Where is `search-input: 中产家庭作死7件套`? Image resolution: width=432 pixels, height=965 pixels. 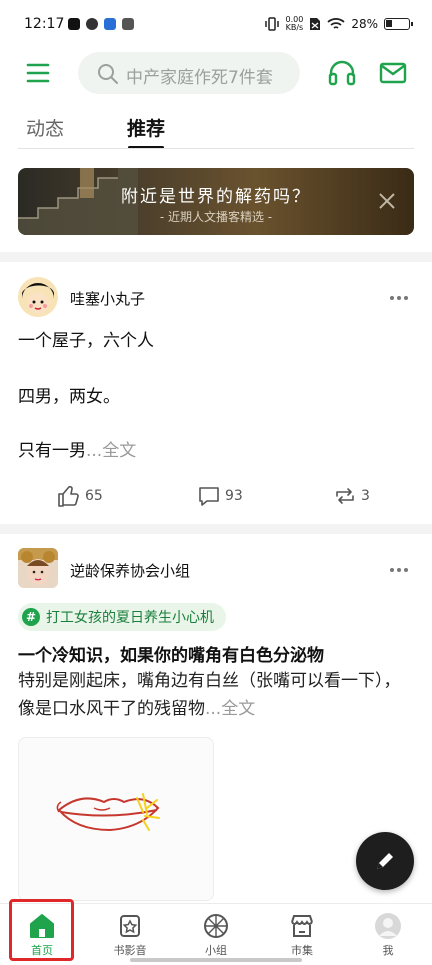 search-input: 中产家庭作死7件套 is located at coordinates (189, 73).